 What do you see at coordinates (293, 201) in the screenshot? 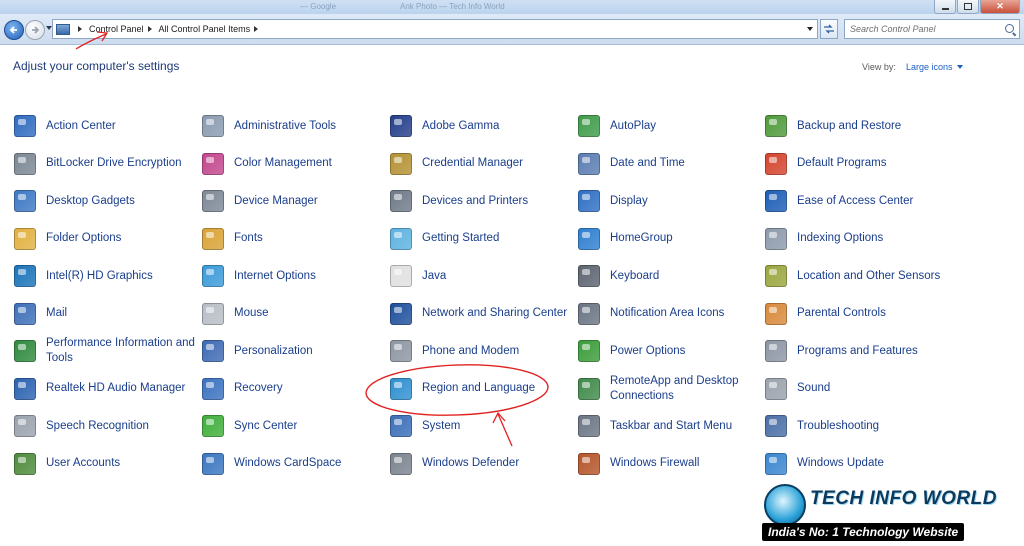
I see `cp-item-device-manager: Device Manager` at bounding box center [293, 201].